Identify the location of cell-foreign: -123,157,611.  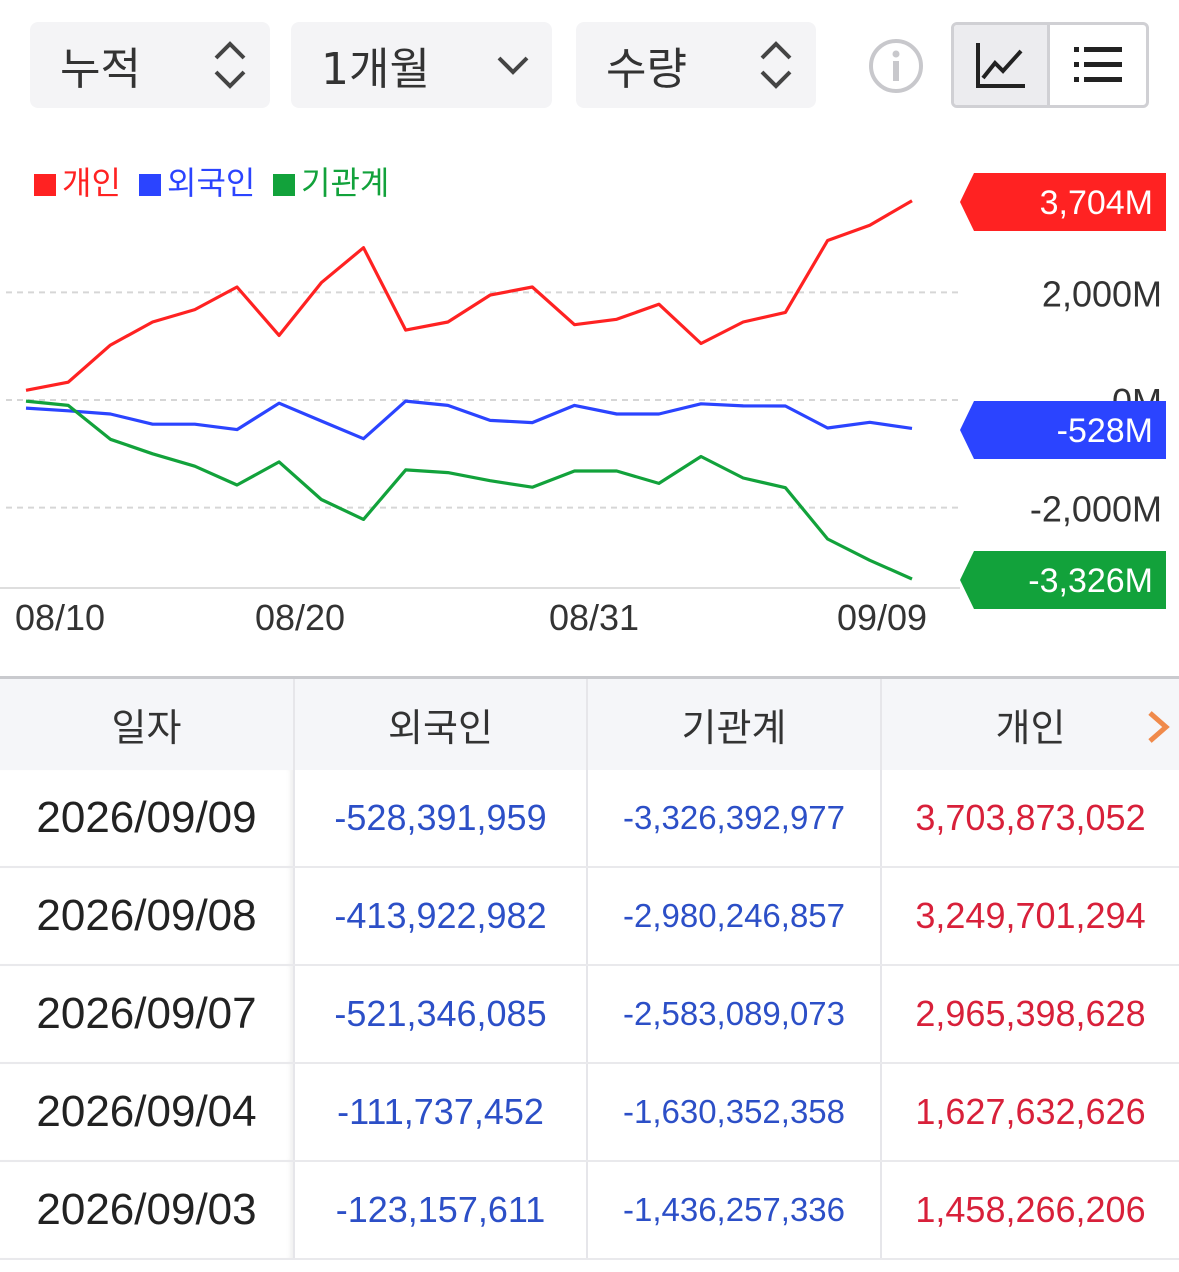
(441, 1210).